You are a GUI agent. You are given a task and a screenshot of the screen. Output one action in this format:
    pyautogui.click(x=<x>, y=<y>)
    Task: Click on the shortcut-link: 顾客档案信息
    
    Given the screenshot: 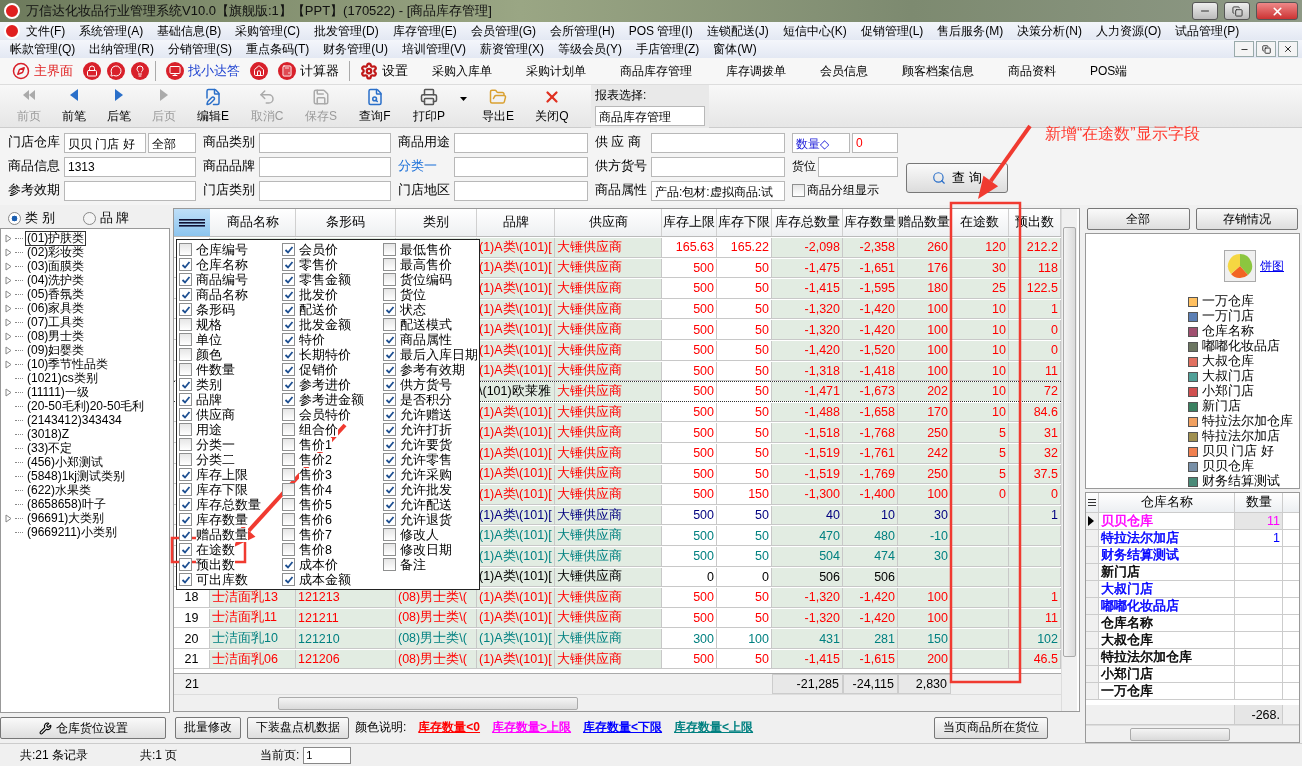 What is the action you would take?
    pyautogui.click(x=938, y=71)
    